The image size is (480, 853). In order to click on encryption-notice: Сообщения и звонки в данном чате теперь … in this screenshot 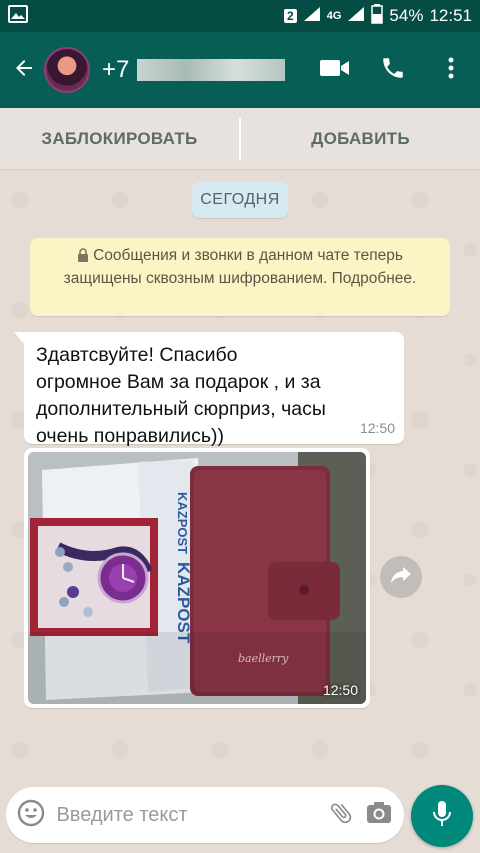, I will do `click(240, 277)`.